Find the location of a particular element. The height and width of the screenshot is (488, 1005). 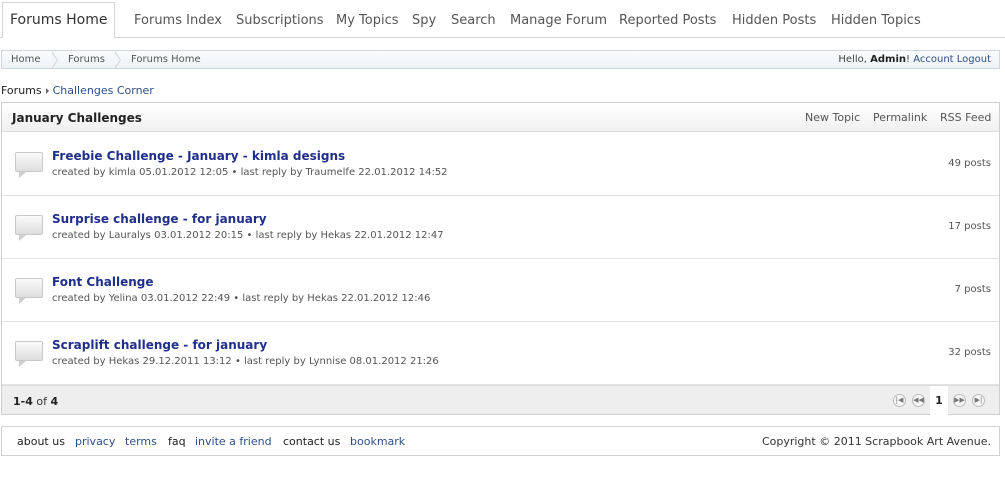

breadcrumb-current: Forums Home is located at coordinates (166, 59).